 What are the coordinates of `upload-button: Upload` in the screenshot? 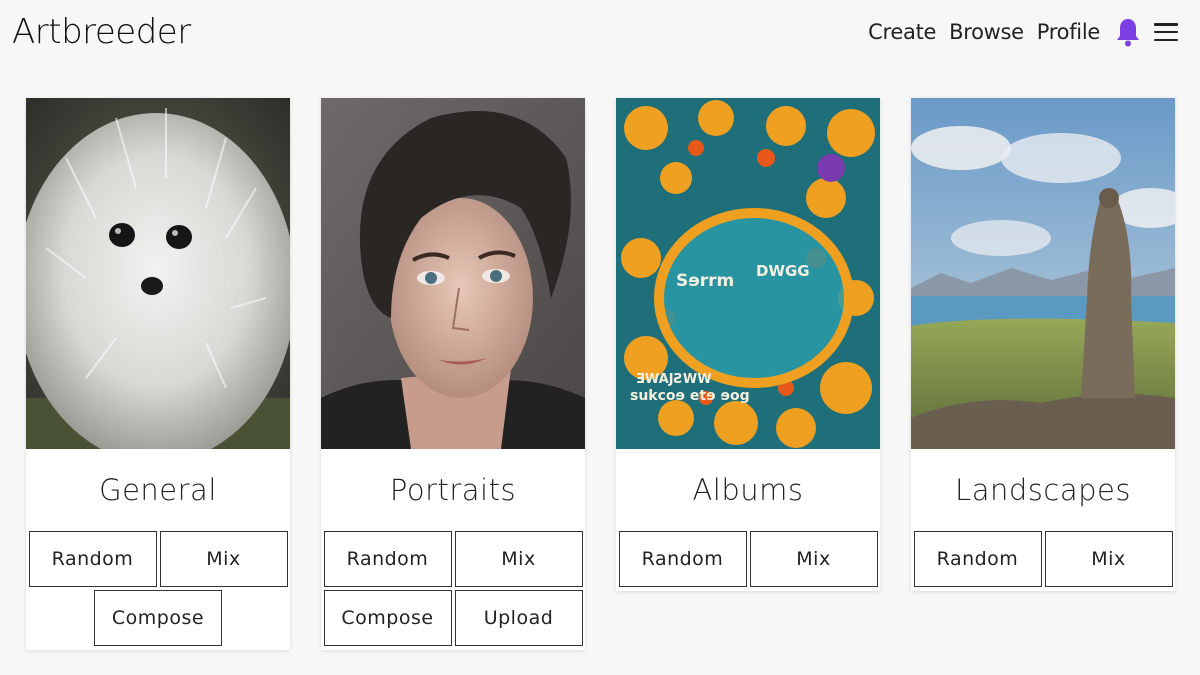 It's located at (518, 618).